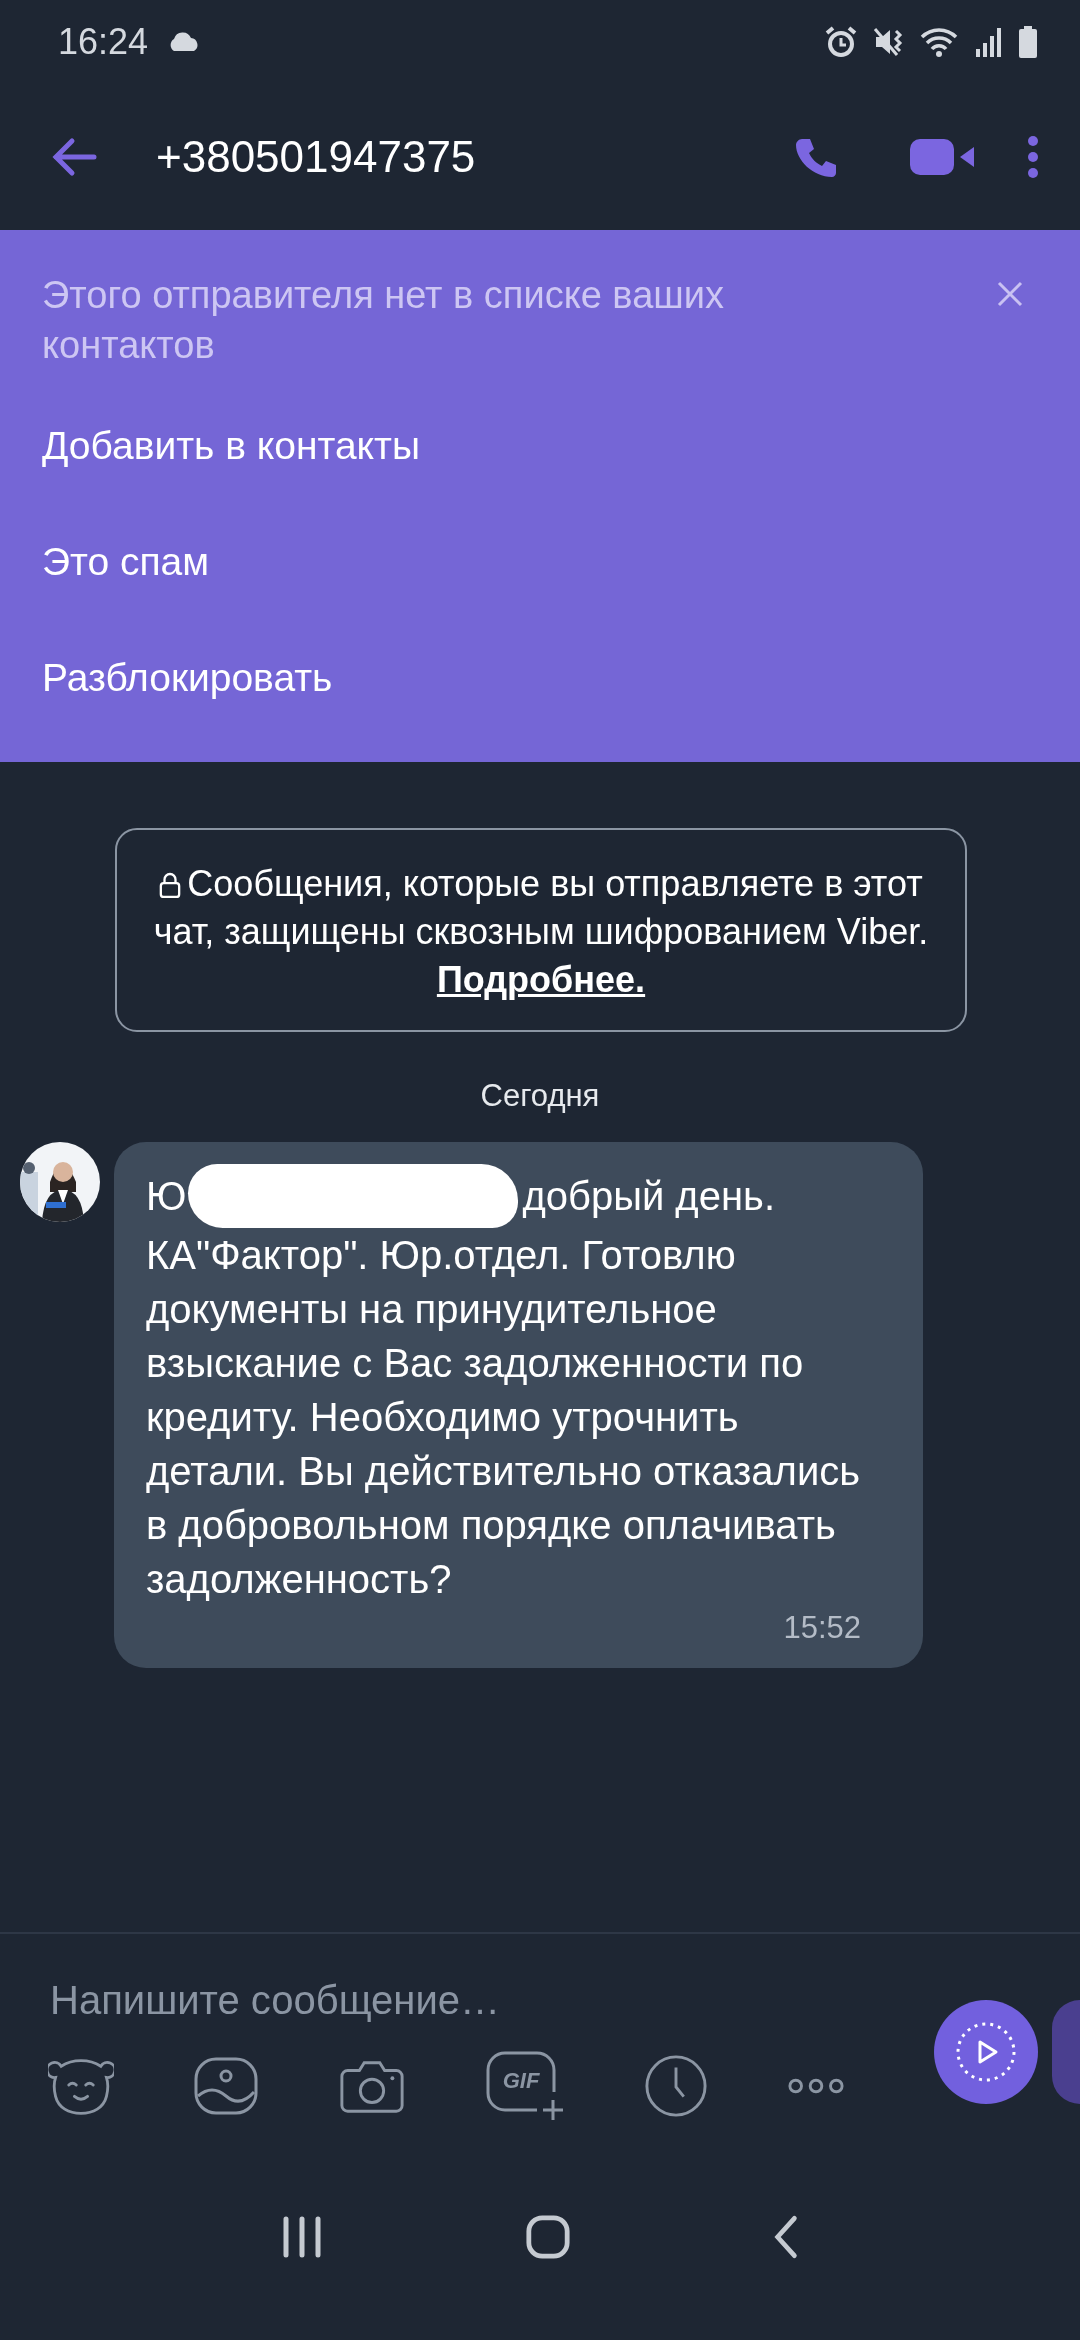 The width and height of the screenshot is (1080, 2340). What do you see at coordinates (74, 157) in the screenshot?
I see `back-arrow-icon` at bounding box center [74, 157].